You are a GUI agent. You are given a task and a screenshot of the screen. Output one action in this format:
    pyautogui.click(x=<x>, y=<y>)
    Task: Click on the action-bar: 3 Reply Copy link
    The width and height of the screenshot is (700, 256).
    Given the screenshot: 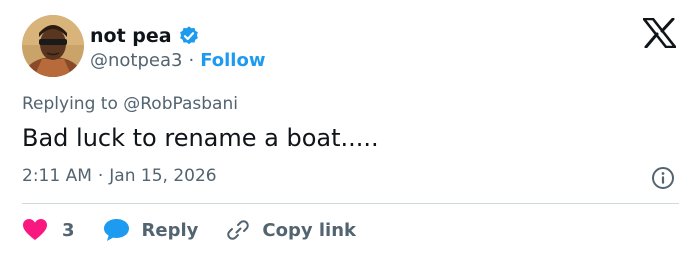 What is the action you would take?
    pyautogui.click(x=189, y=230)
    